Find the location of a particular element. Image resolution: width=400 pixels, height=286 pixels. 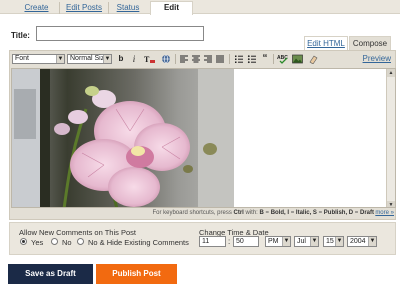

month-value: Jul is located at coordinates (301, 241).